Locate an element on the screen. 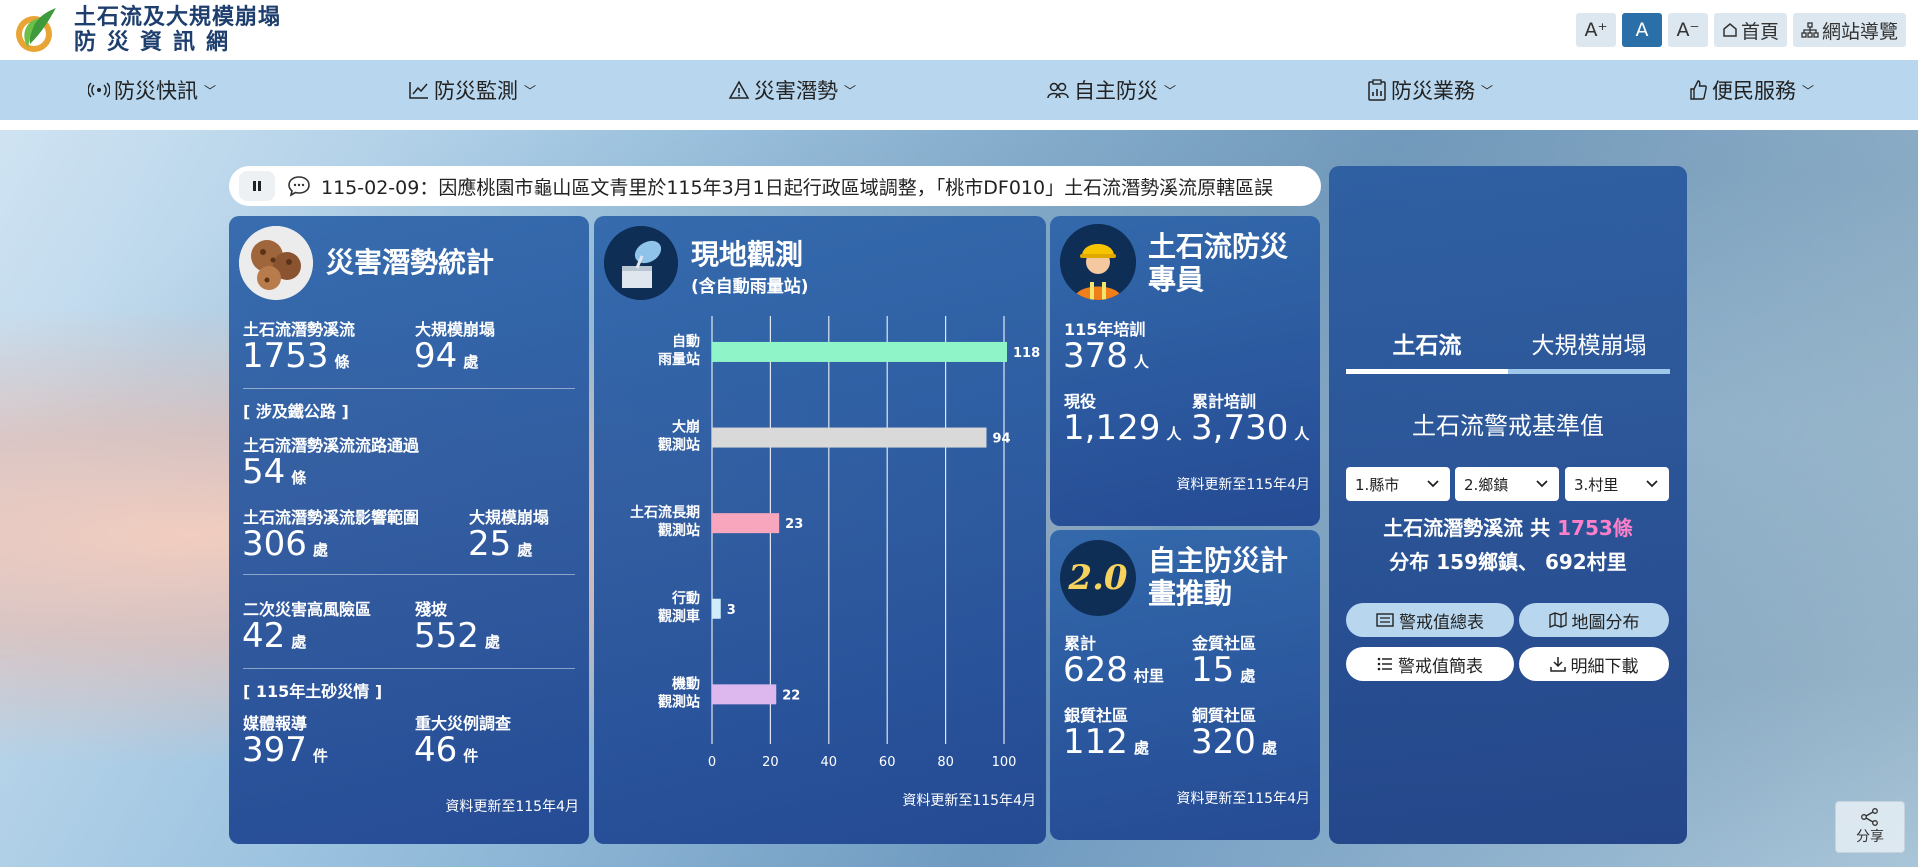 The image size is (1918, 867). trained-value: 378 人 is located at coordinates (1106, 356).